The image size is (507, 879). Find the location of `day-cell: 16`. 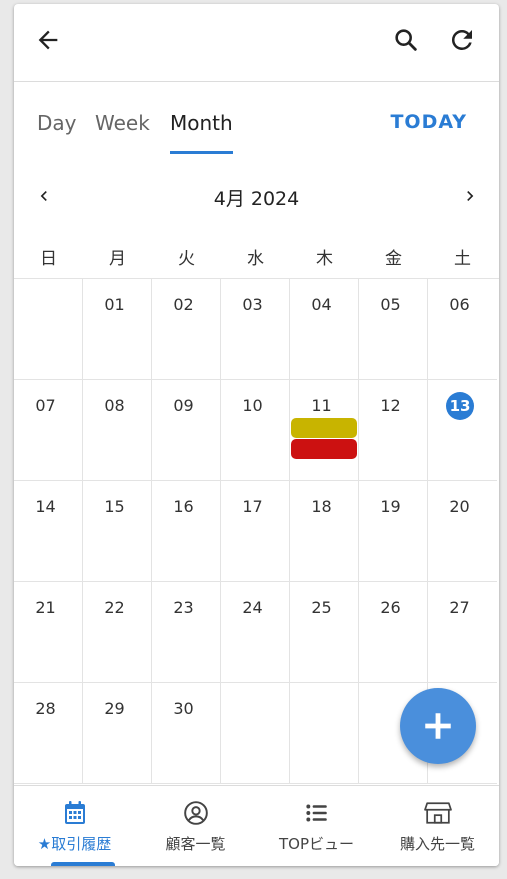

day-cell: 16 is located at coordinates (186, 531).